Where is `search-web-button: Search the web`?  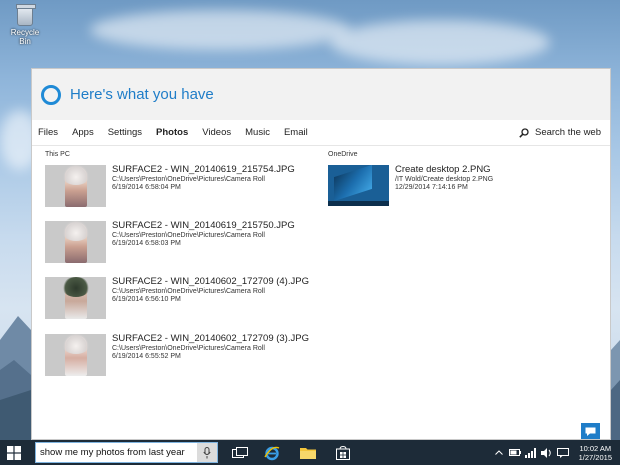 search-web-button: Search the web is located at coordinates (560, 132).